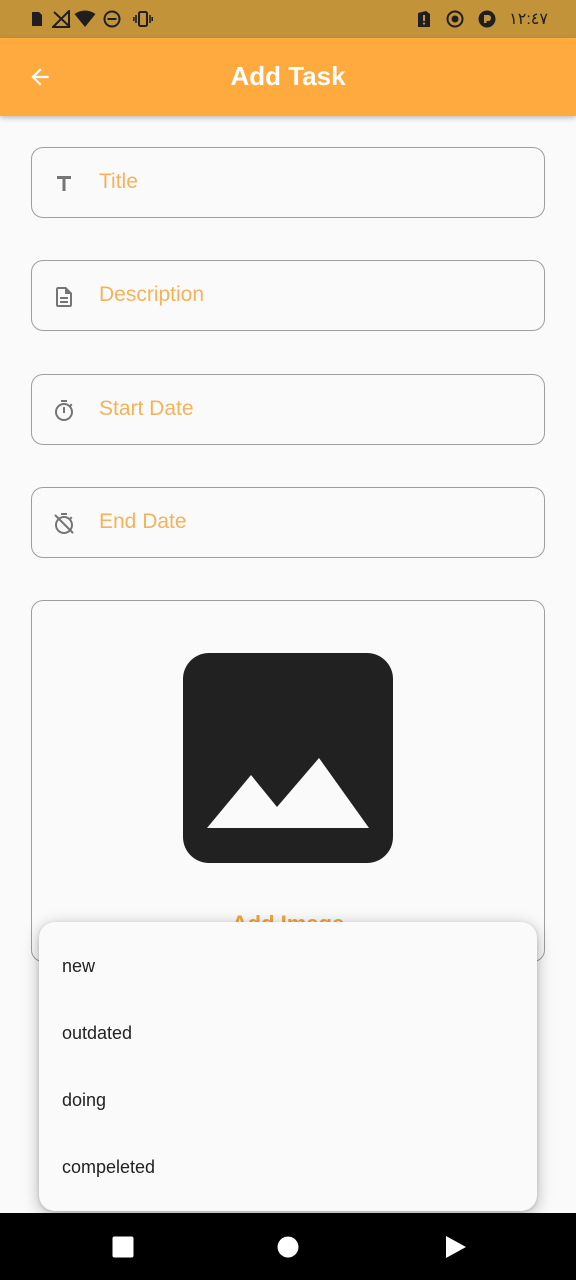 The image size is (576, 1280). What do you see at coordinates (64, 410) in the screenshot?
I see `timer-icon` at bounding box center [64, 410].